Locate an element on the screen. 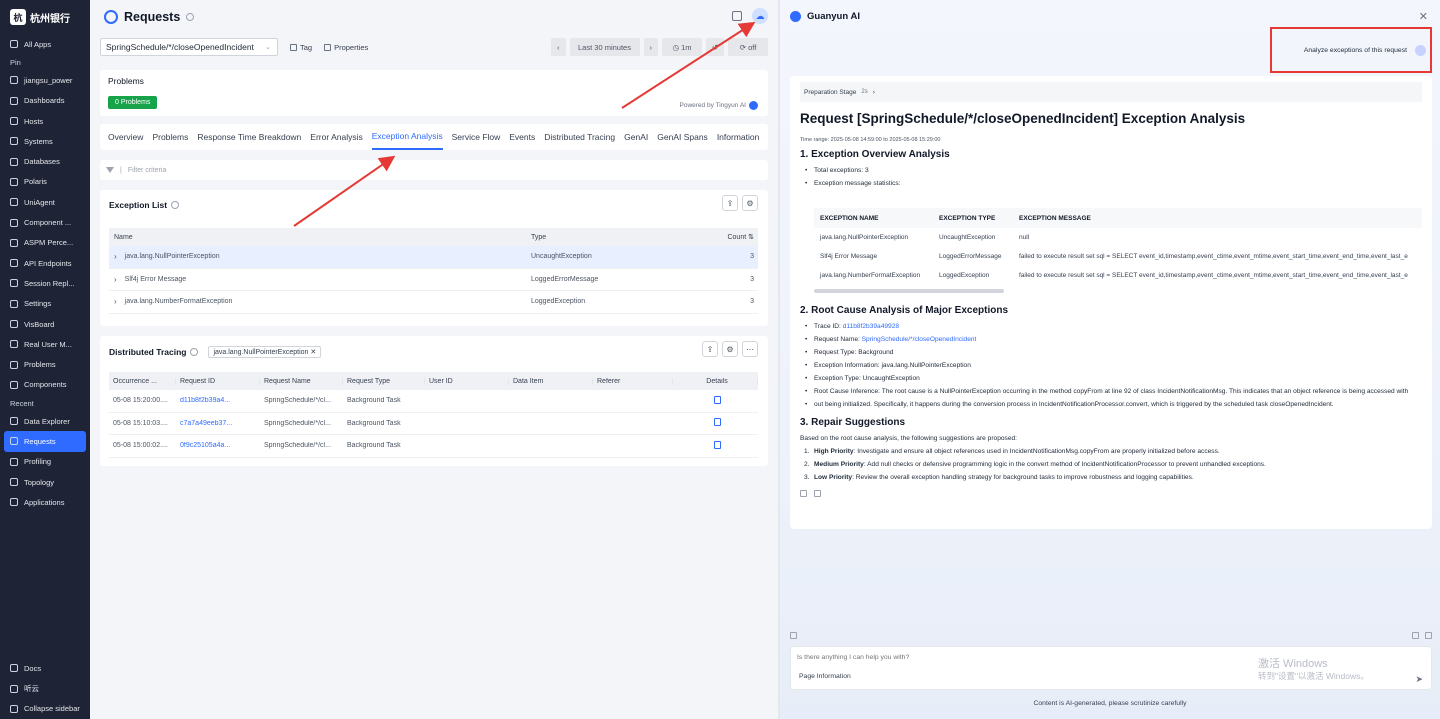 The height and width of the screenshot is (719, 1440). sidebar-item-topology: Topology is located at coordinates (45, 482).